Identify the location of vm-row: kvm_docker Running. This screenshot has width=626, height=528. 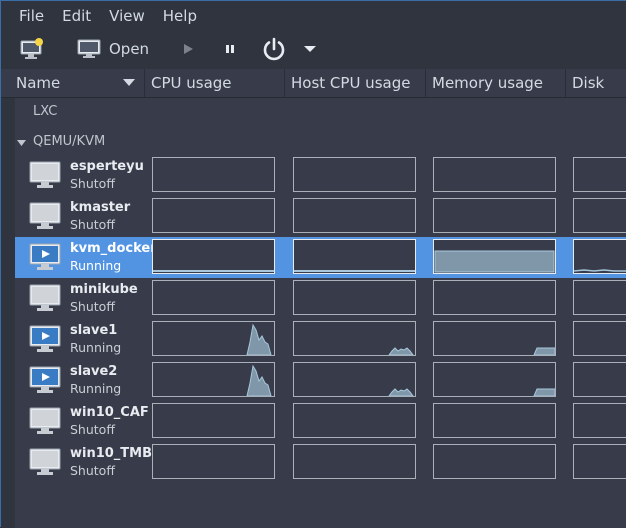
(320, 257).